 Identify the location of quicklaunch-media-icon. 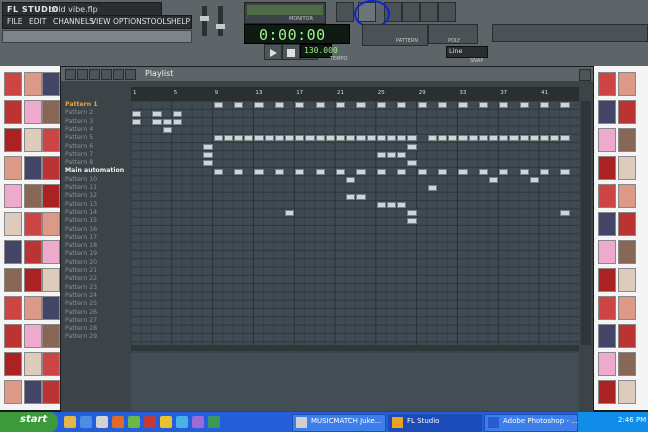
(118, 422).